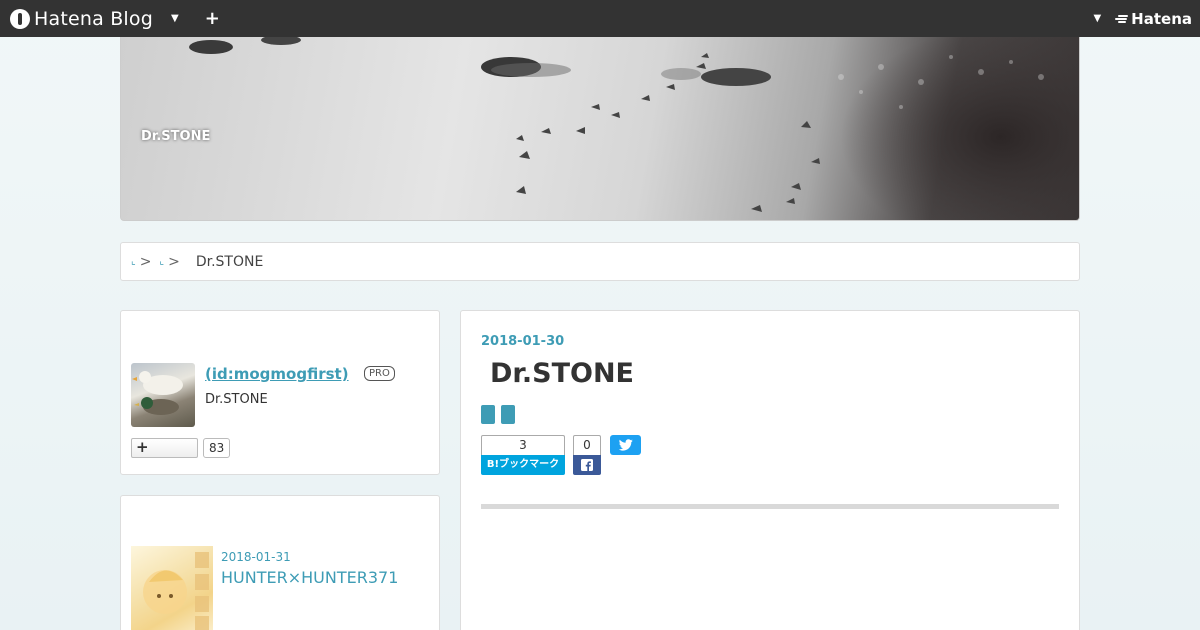 The image size is (1200, 630). I want to click on article-divider, so click(770, 506).